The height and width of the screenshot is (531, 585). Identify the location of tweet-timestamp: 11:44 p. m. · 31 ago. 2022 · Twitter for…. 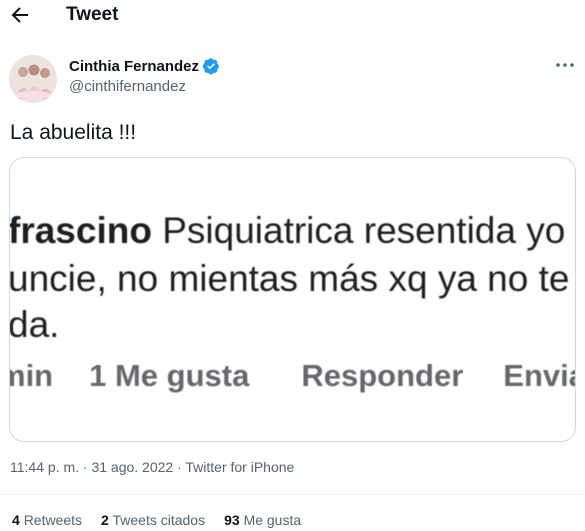
(152, 467).